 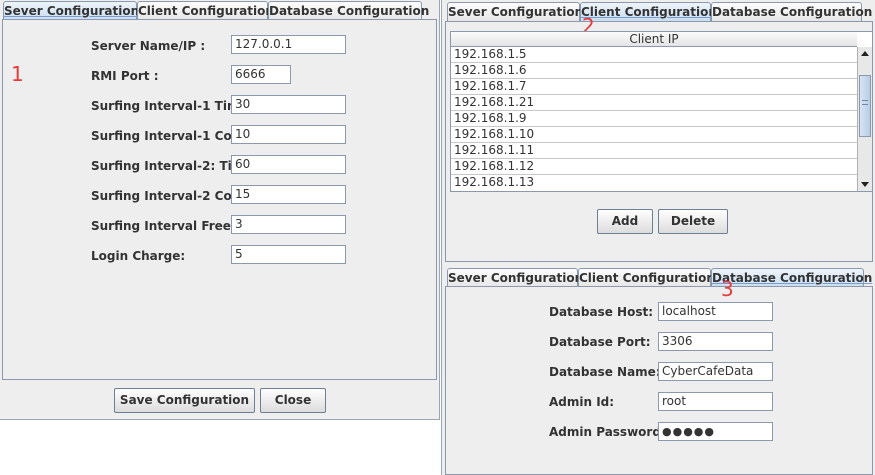 What do you see at coordinates (654, 183) in the screenshot?
I see `table-row: 192.168.1.13` at bounding box center [654, 183].